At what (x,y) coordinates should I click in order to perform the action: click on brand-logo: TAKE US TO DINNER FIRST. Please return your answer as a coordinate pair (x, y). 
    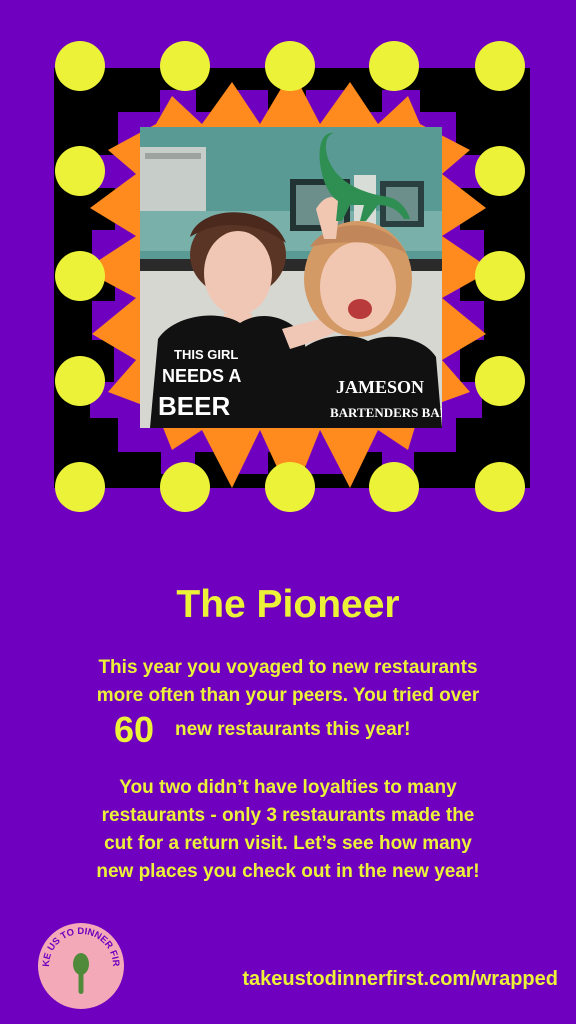
    Looking at the image, I should click on (81, 966).